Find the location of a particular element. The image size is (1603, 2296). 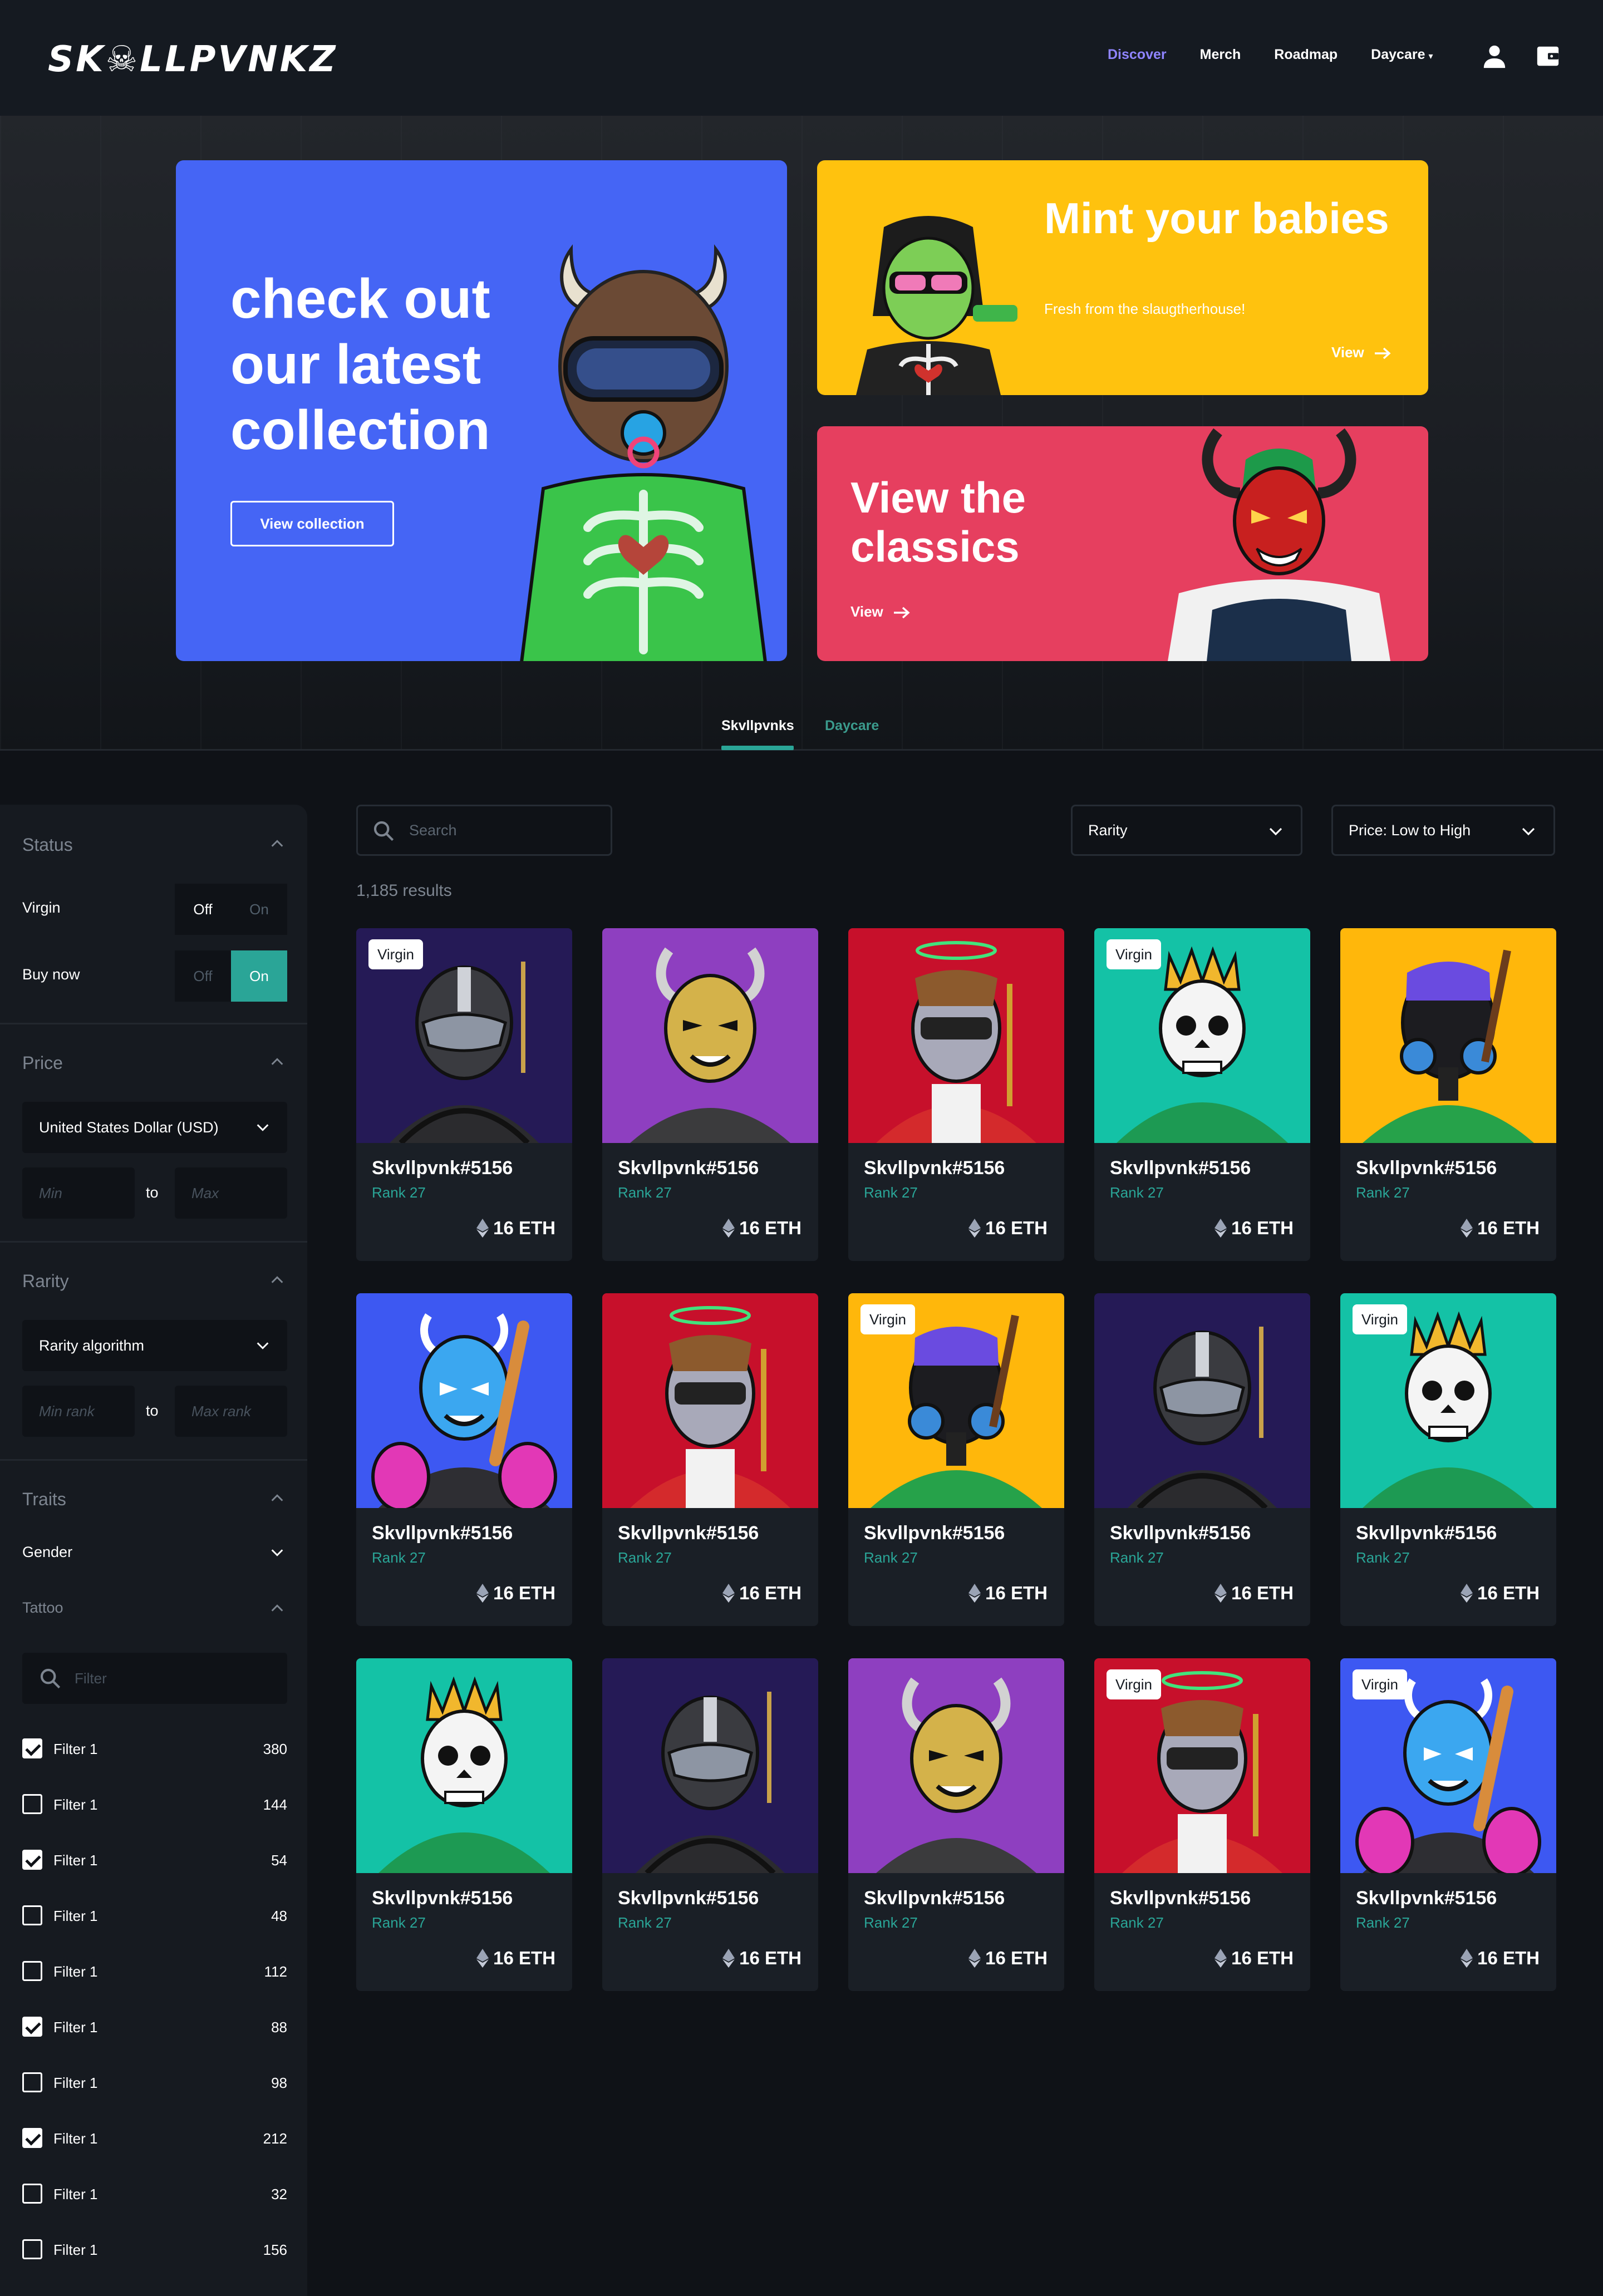

filter-count: 212 is located at coordinates (275, 2138).